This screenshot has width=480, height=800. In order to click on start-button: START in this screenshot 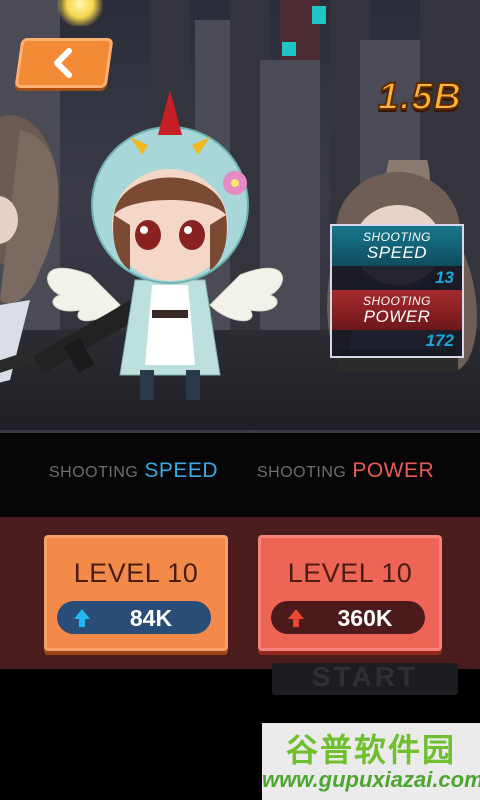, I will do `click(365, 679)`.